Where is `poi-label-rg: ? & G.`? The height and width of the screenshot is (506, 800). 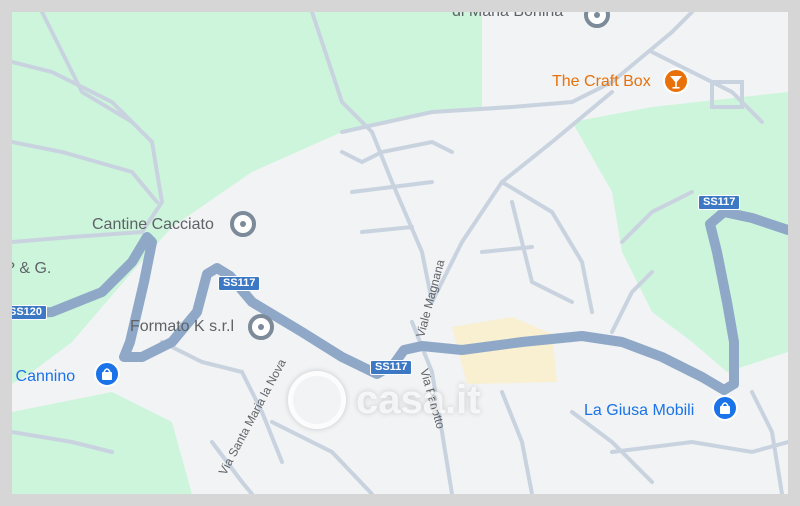 poi-label-rg: ? & G. is located at coordinates (31, 269).